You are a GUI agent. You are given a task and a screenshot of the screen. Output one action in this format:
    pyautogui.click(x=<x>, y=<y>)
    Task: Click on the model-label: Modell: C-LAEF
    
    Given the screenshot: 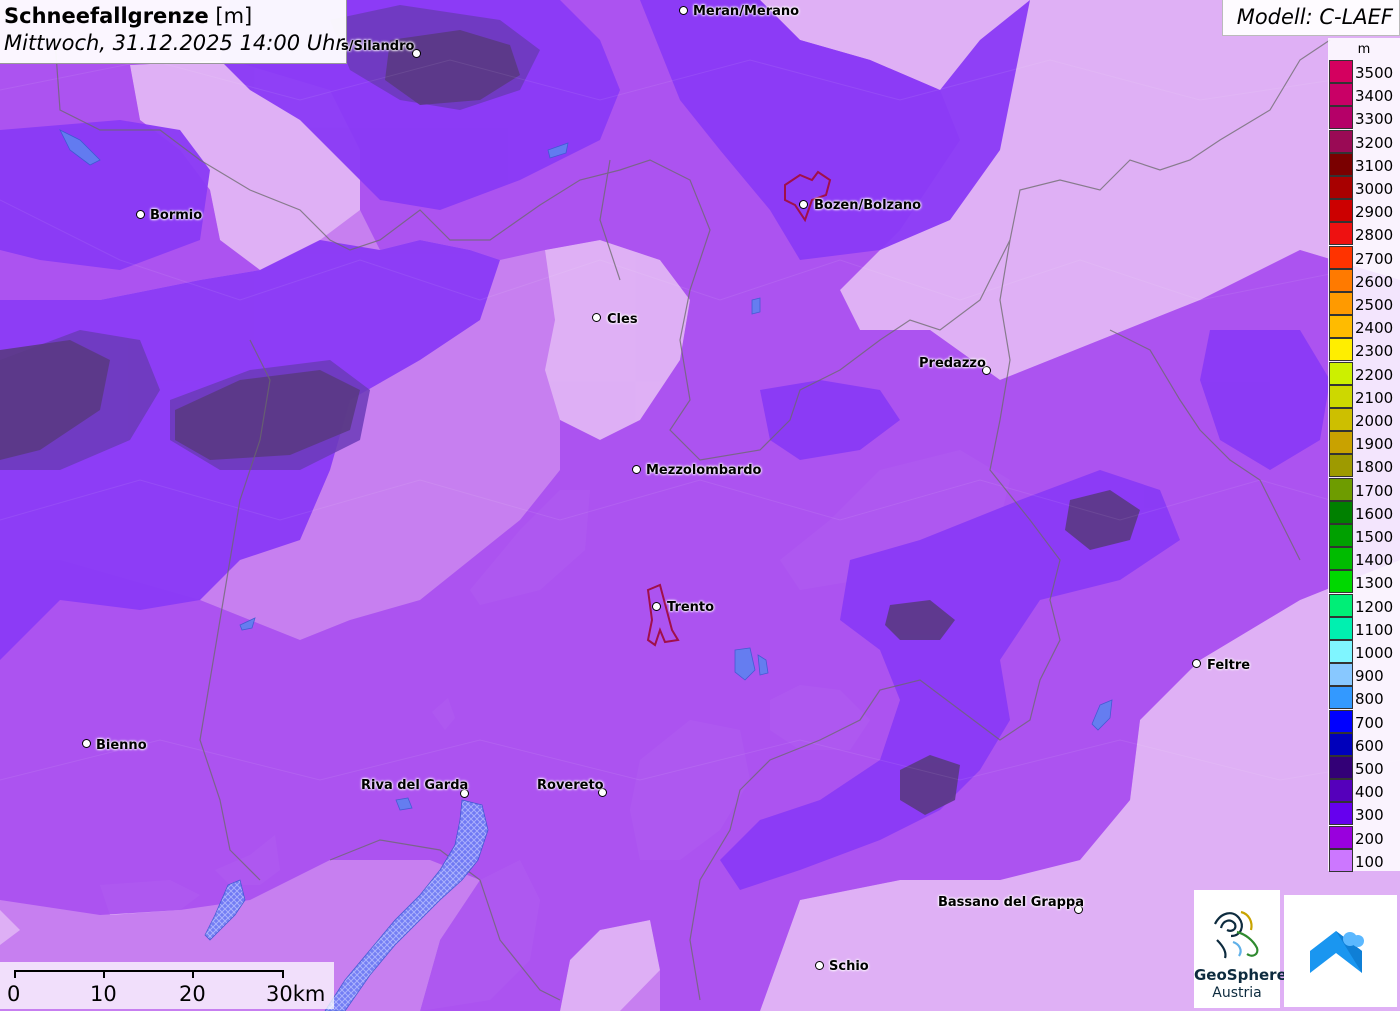 What is the action you would take?
    pyautogui.click(x=1314, y=17)
    